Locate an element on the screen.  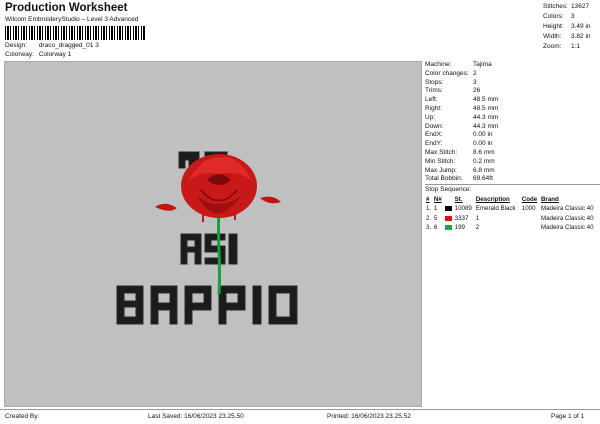
stat-width: Width: 3.82 in is located at coordinates (571, 37).